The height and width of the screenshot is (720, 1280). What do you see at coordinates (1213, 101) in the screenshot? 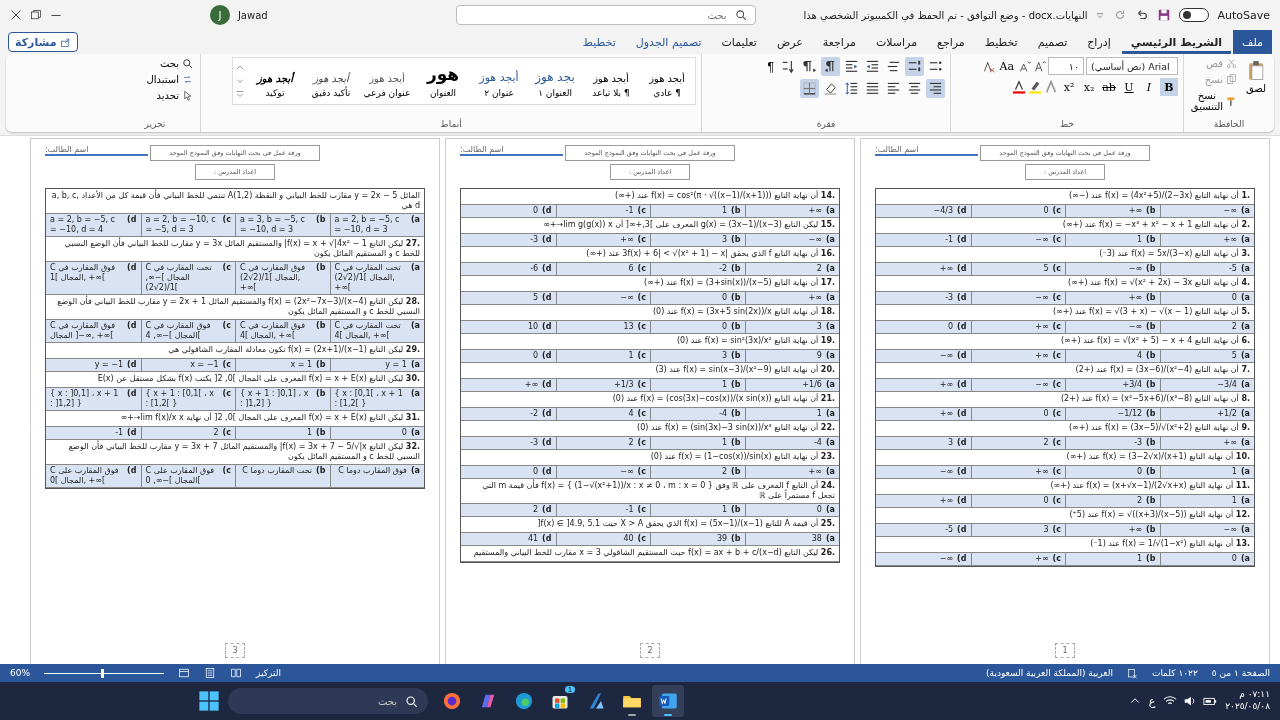
I see `format-painter-button: نسخ التنسيق` at bounding box center [1213, 101].